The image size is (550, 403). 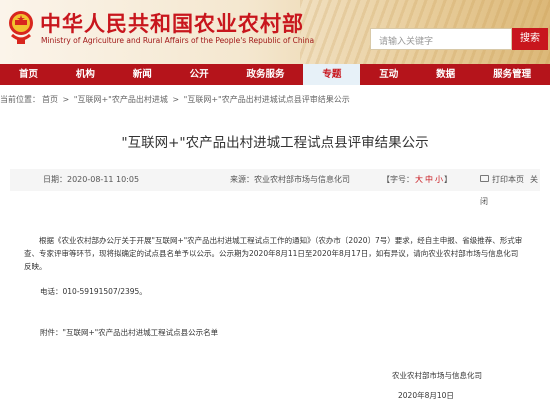 I want to click on national-emblem-icon, so click(x=21, y=27).